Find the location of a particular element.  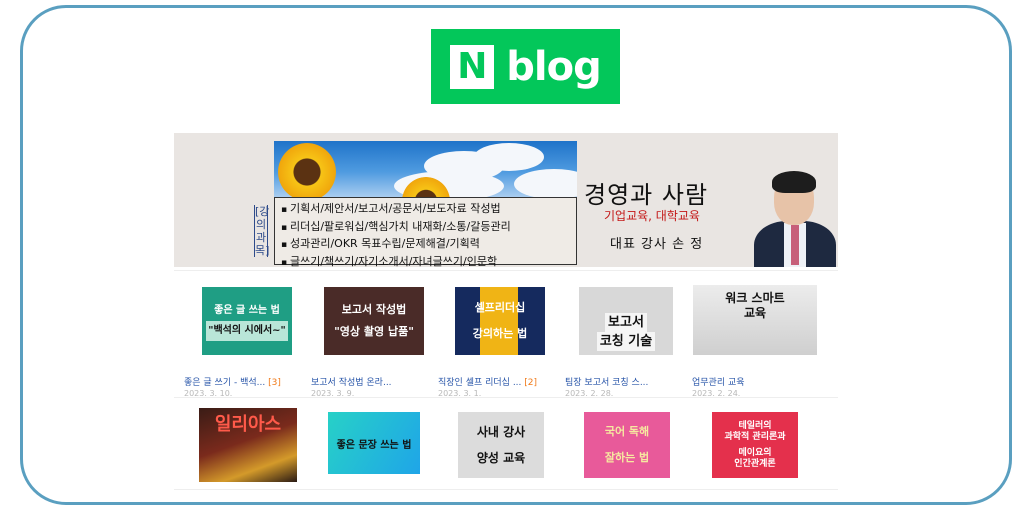

post-caption: 좋은 글 쓰기 - 백석... [3] 2023. 3. 10. is located at coordinates (246, 386).